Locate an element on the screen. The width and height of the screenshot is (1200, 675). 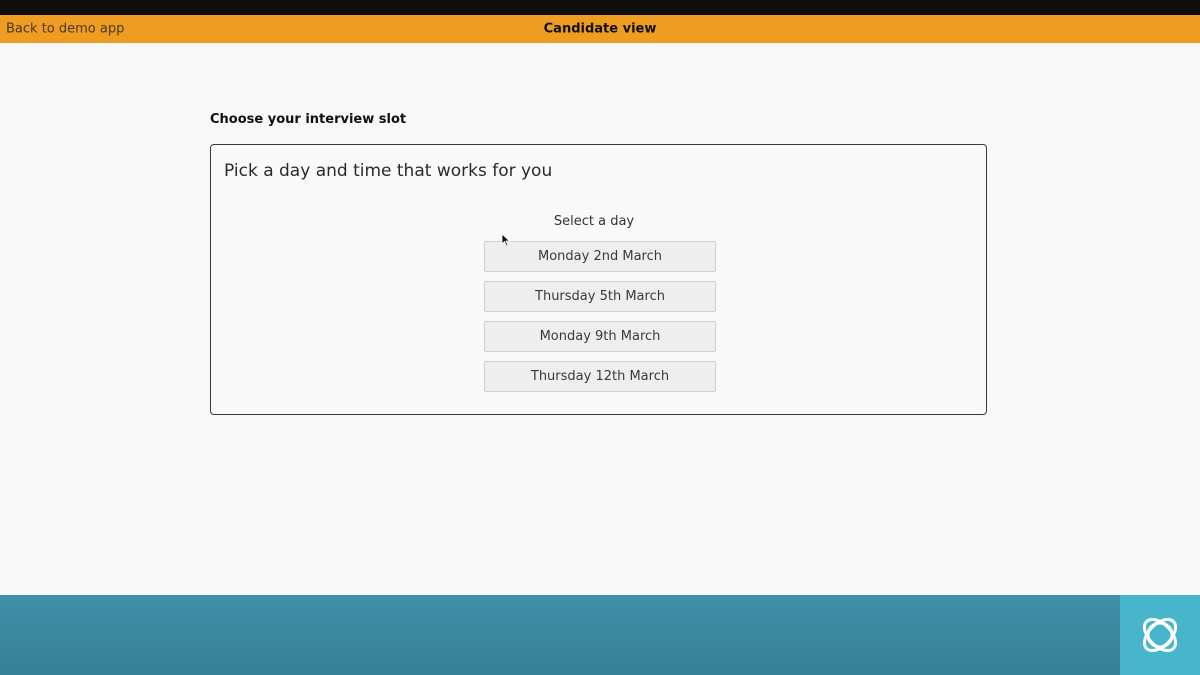
mouse-cursor-icon is located at coordinates (506, 240).